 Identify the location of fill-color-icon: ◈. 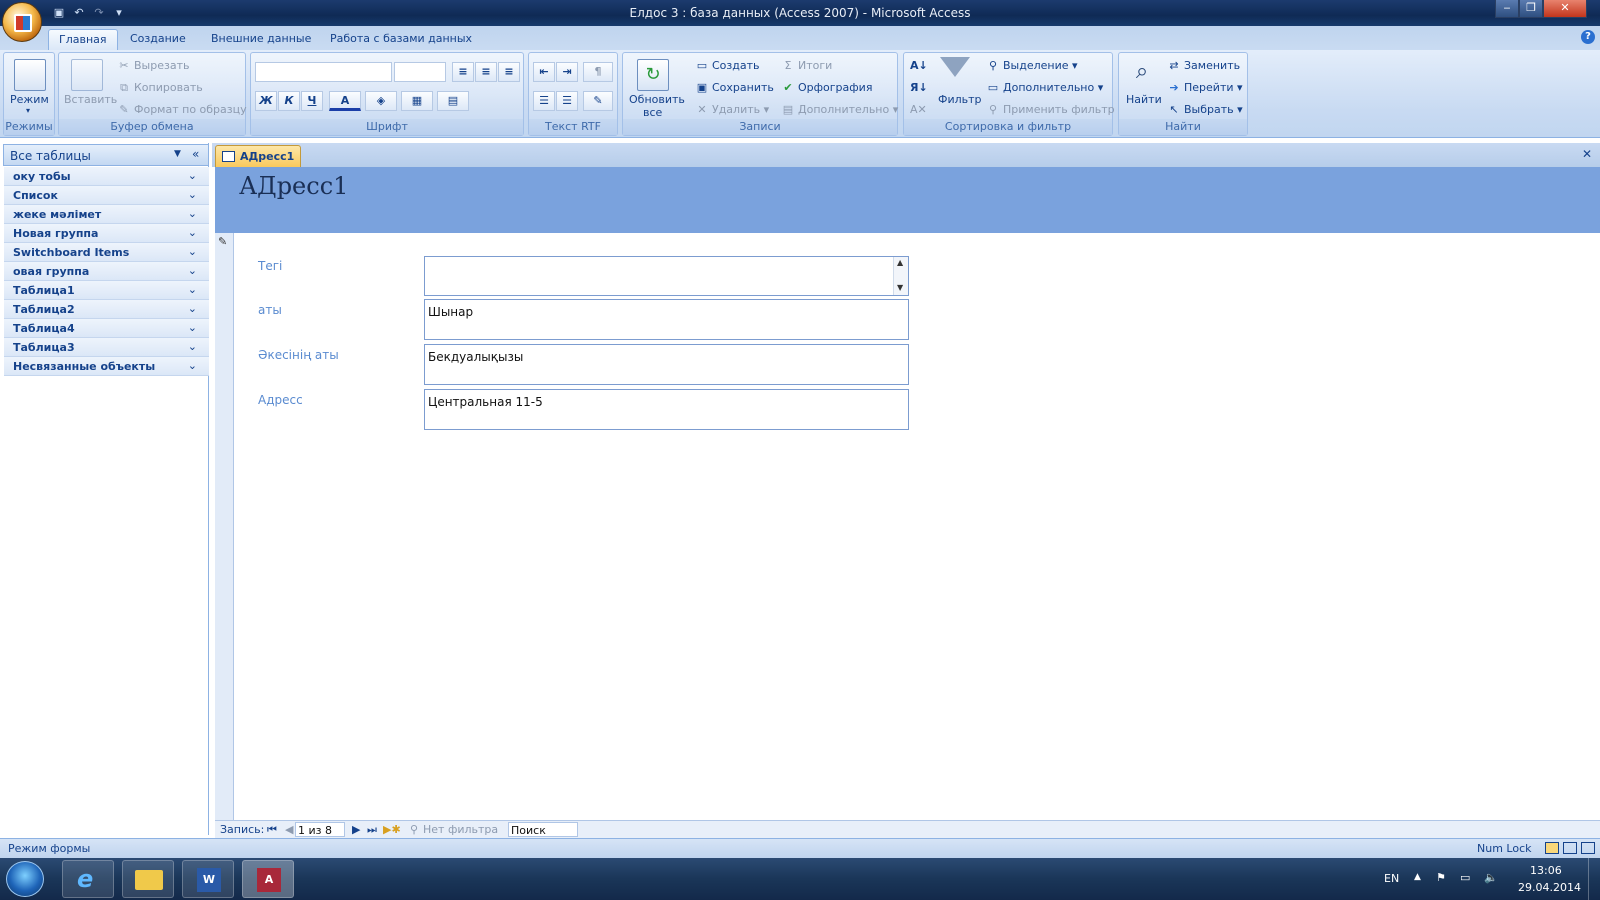
(381, 101).